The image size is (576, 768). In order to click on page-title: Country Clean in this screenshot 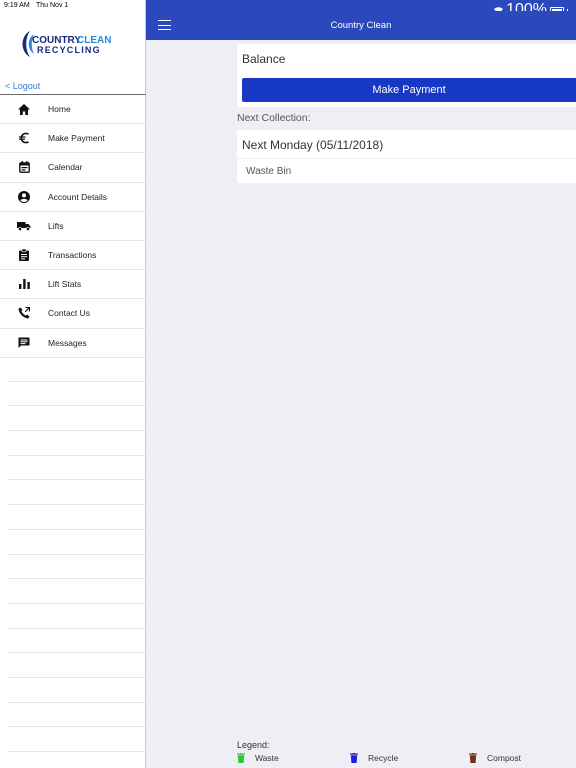, I will do `click(361, 25)`.